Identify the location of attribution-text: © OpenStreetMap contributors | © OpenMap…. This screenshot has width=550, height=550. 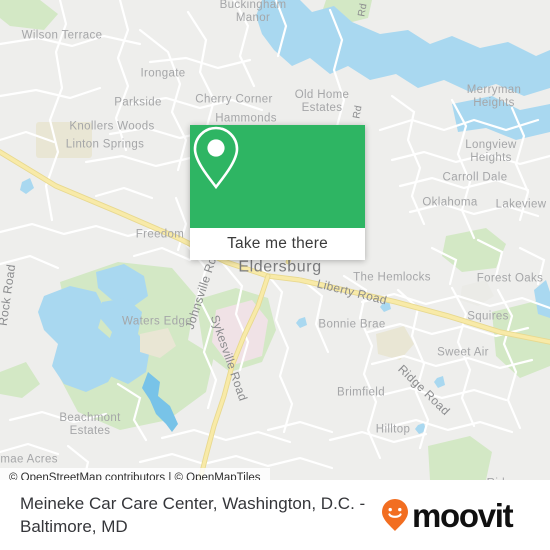
(135, 476).